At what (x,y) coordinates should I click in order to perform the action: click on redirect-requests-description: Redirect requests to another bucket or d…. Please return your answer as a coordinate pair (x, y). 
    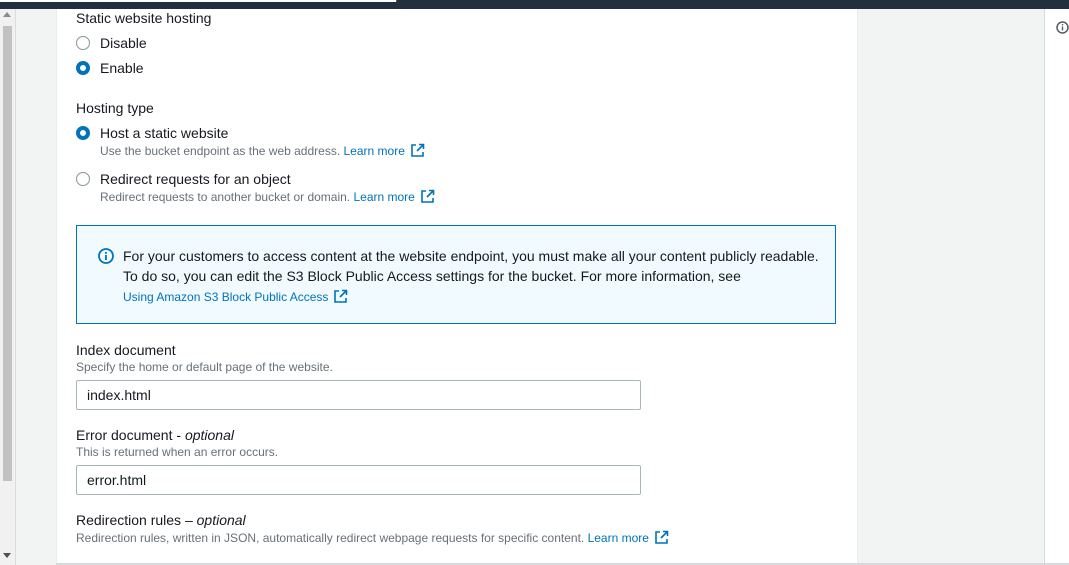
    Looking at the image, I should click on (267, 196).